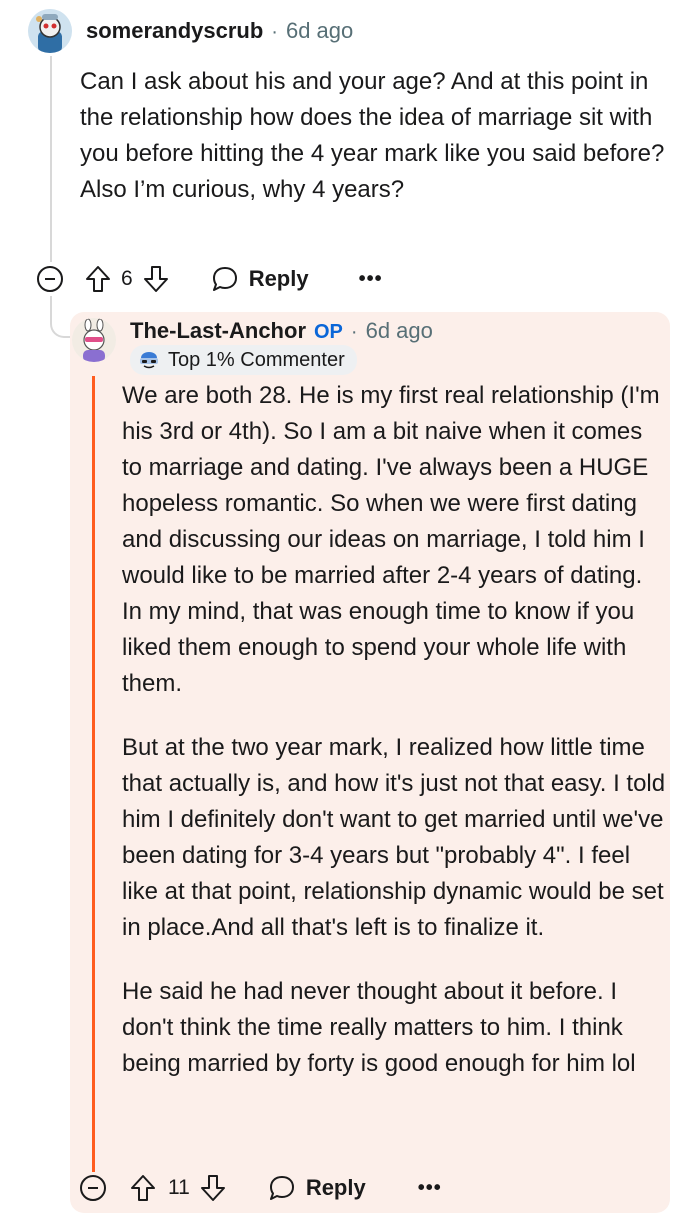 Image resolution: width=700 pixels, height=1213 pixels. What do you see at coordinates (179, 1187) in the screenshot?
I see `vote-count: 11` at bounding box center [179, 1187].